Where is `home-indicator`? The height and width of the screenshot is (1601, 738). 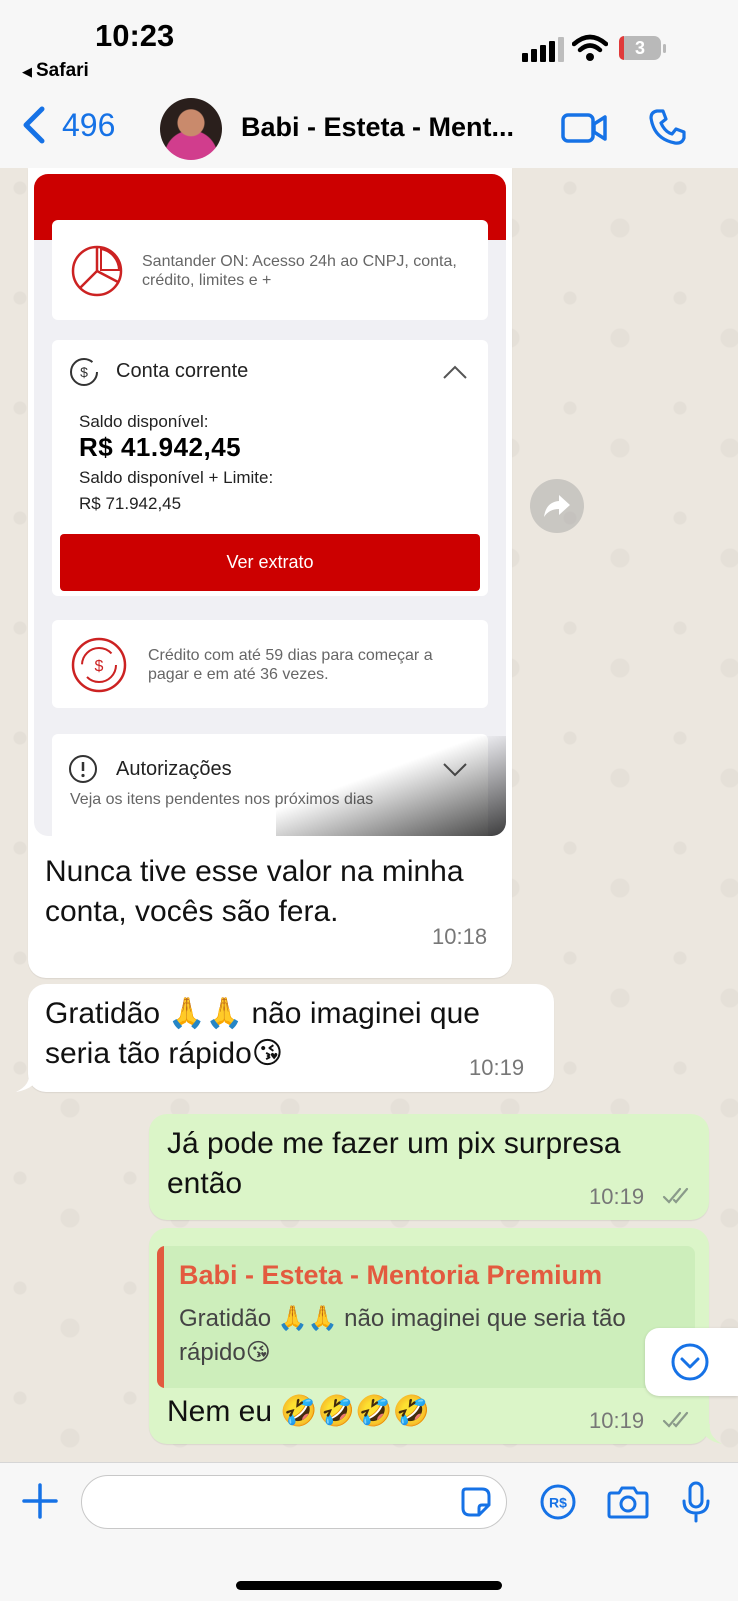
home-indicator is located at coordinates (369, 1585).